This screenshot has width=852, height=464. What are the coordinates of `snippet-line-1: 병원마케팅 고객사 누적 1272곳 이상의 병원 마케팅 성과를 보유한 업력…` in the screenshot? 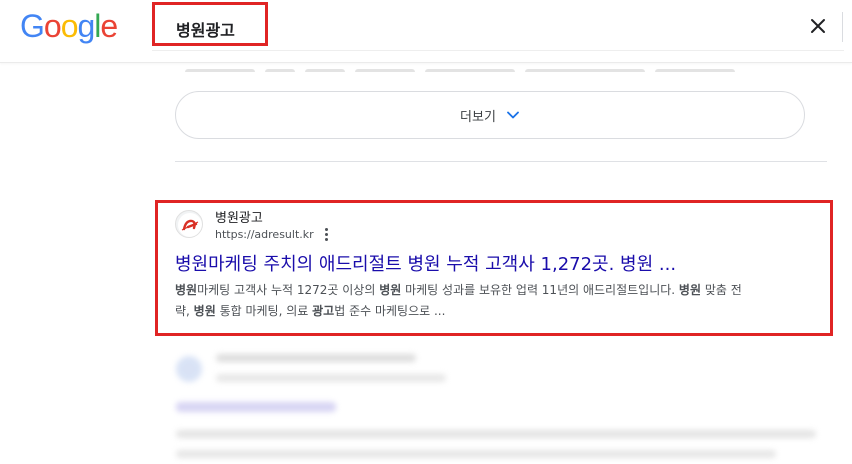 It's located at (500, 290).